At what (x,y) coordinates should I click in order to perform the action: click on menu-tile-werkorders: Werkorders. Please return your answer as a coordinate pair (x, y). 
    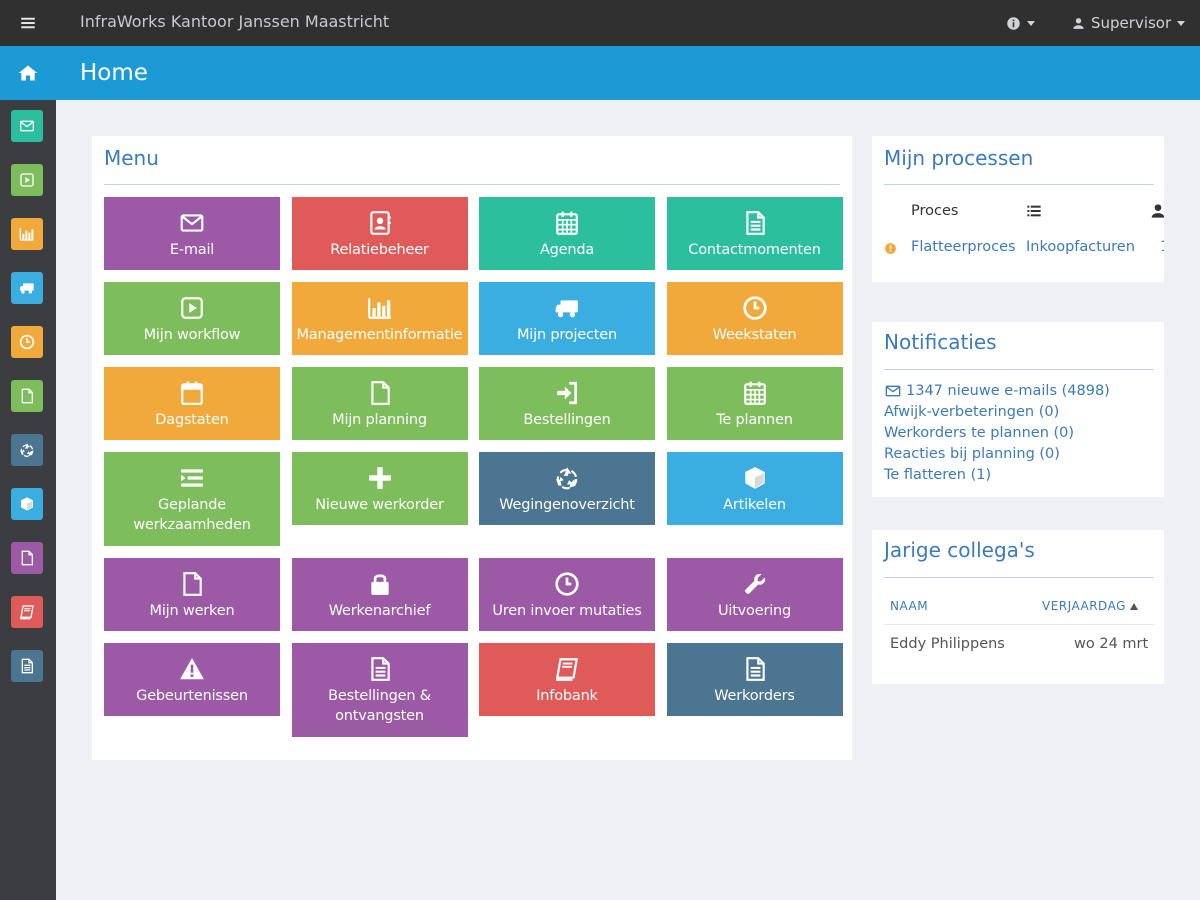
    Looking at the image, I should click on (754, 679).